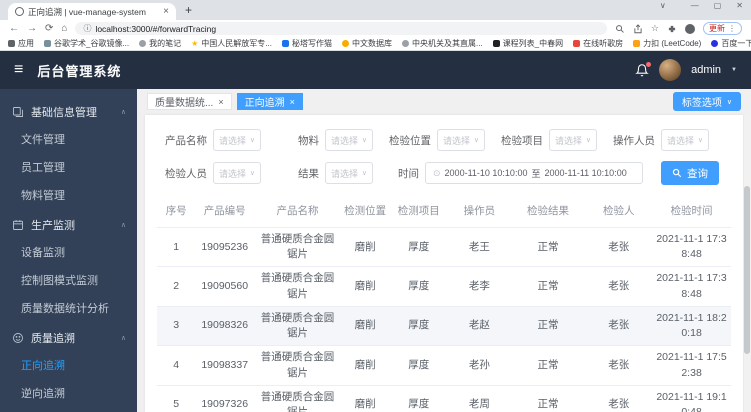 The width and height of the screenshot is (751, 412). What do you see at coordinates (603, 43) in the screenshot?
I see `bookmark-label: 在线听歌房` at bounding box center [603, 43].